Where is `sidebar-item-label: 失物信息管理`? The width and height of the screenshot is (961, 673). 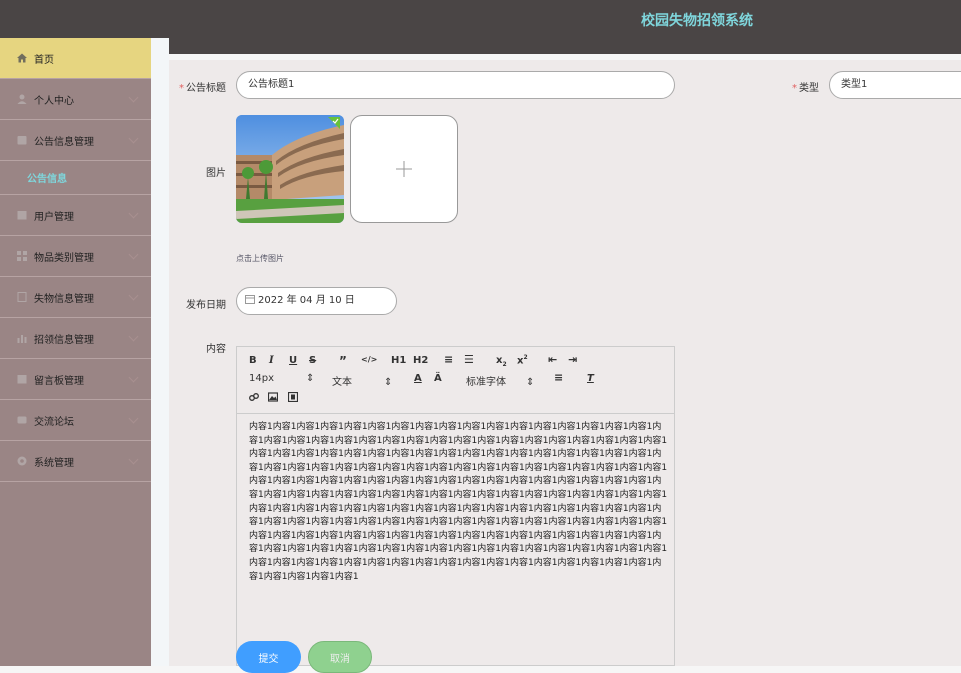
sidebar-item-label: 失物信息管理 is located at coordinates (64, 299).